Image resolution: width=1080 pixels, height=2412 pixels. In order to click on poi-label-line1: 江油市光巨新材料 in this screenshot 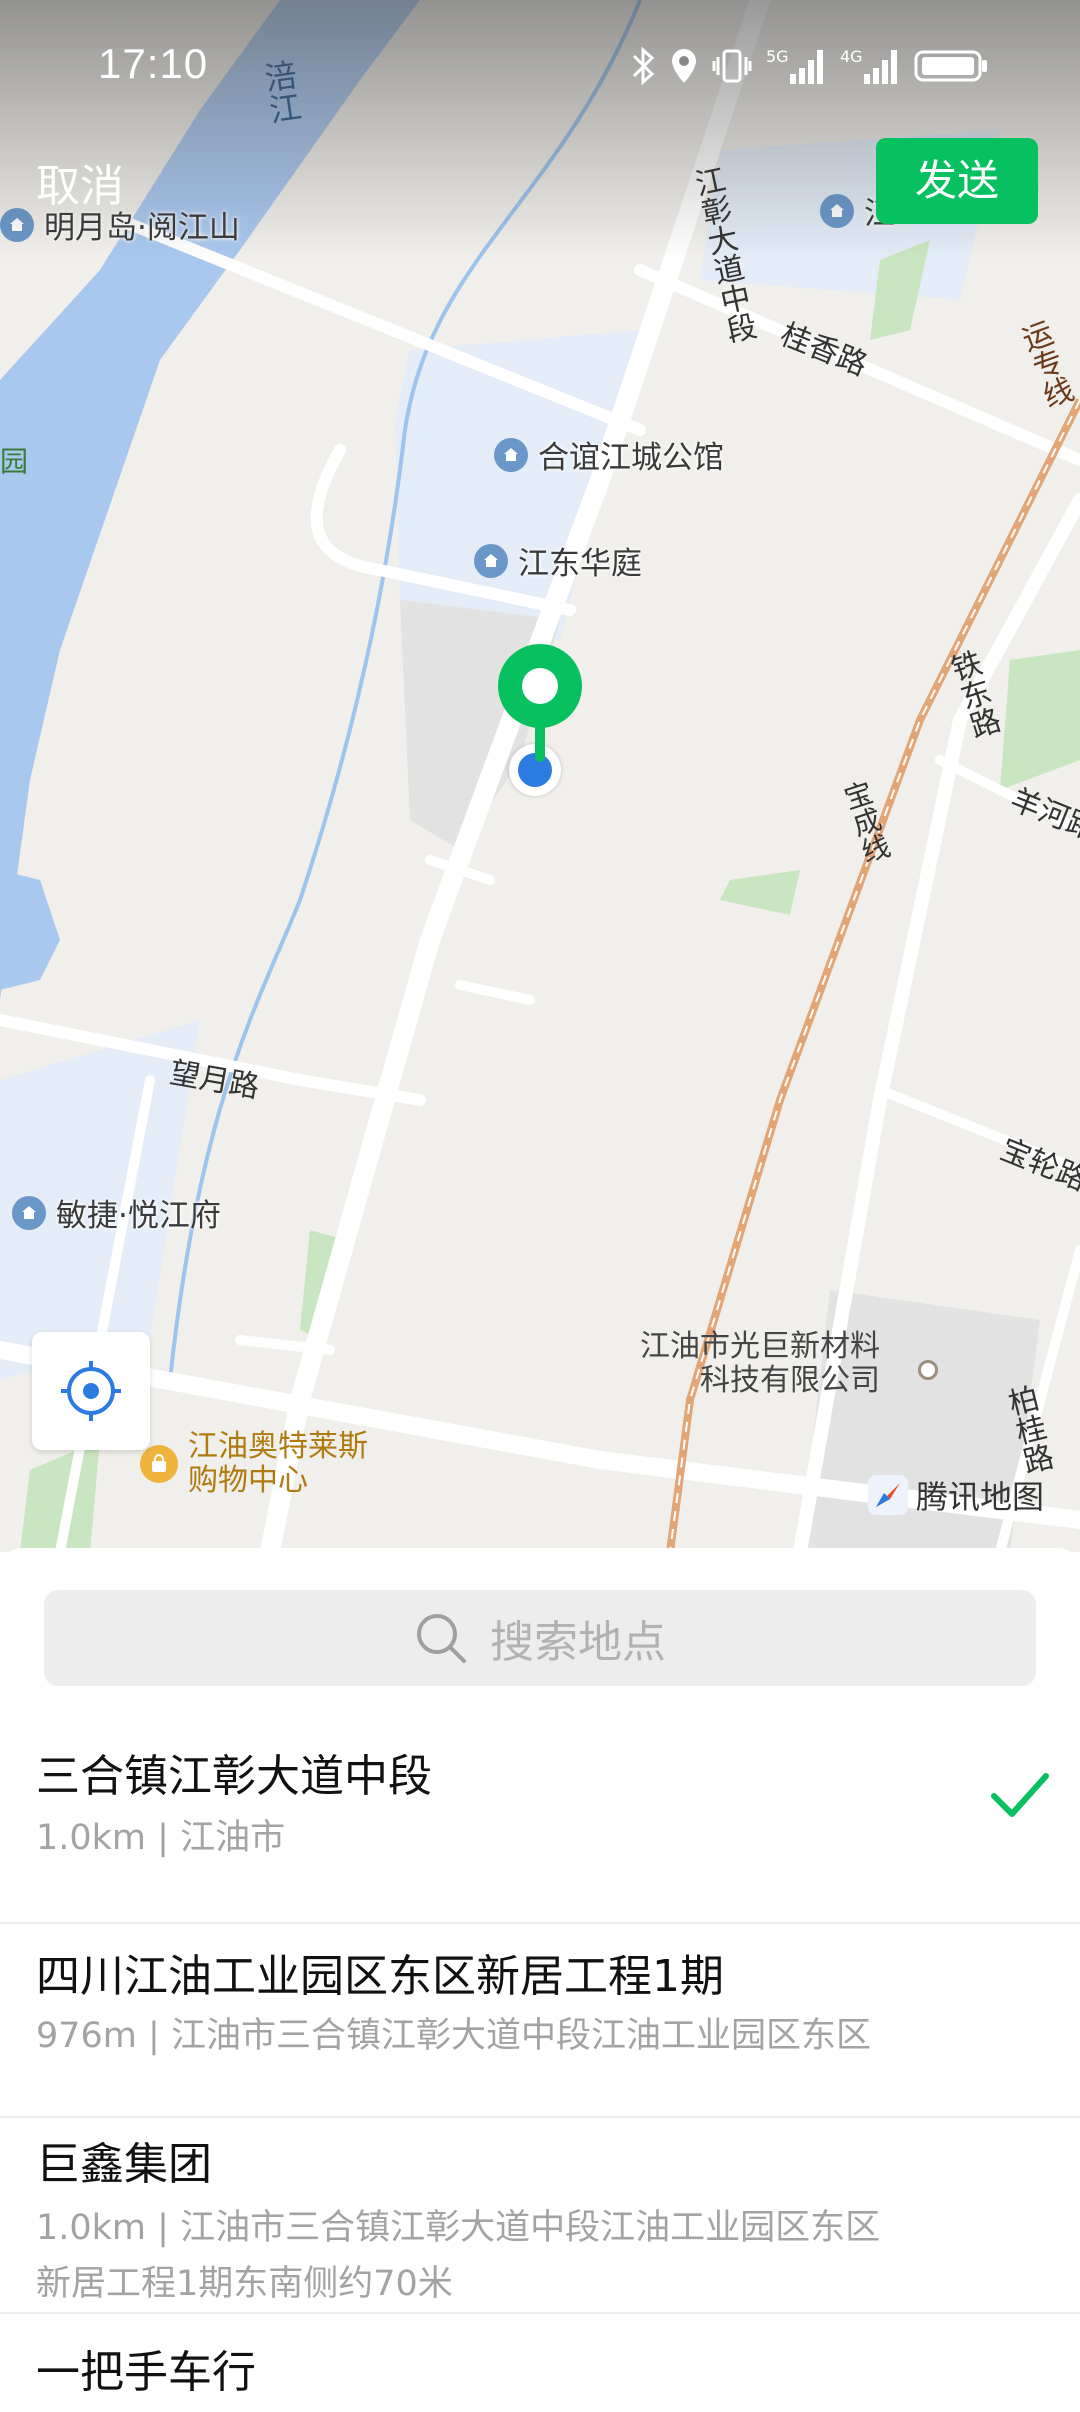, I will do `click(760, 1346)`.